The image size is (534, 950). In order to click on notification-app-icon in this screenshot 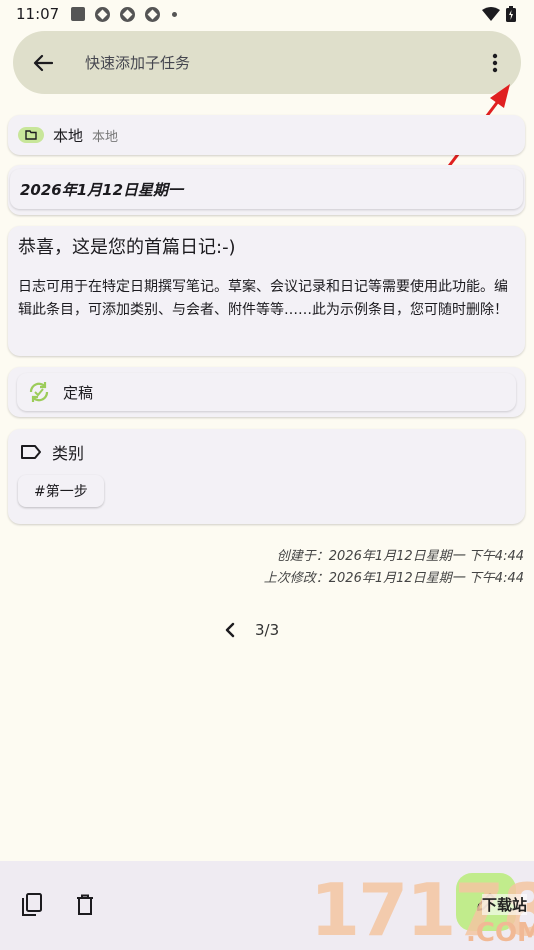, I will do `click(78, 14)`.